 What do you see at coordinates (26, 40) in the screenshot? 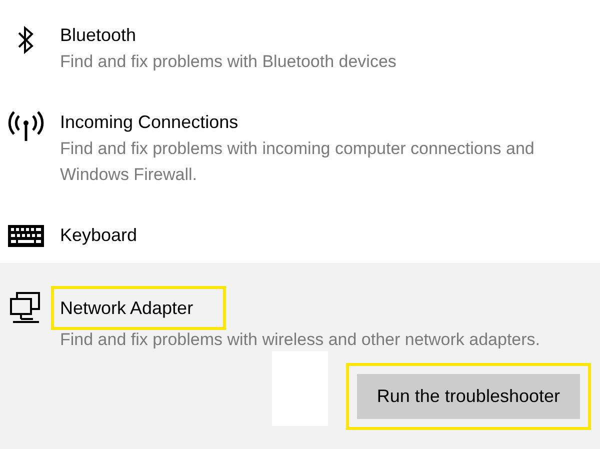
I see `bluetooth-icon` at bounding box center [26, 40].